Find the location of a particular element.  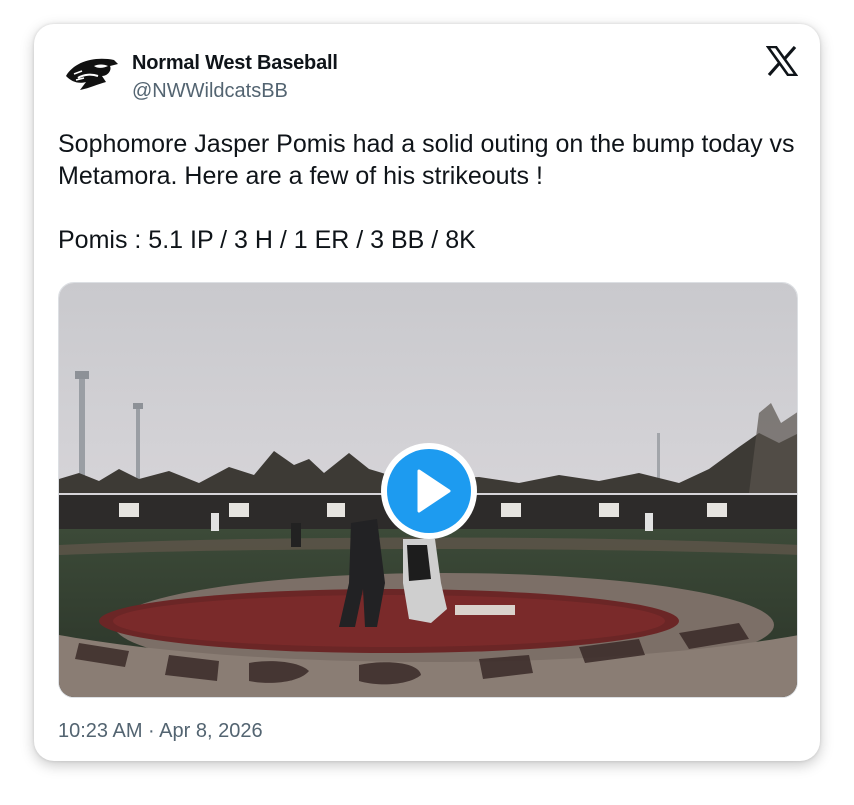

wildcat-logo-icon is located at coordinates (92, 74).